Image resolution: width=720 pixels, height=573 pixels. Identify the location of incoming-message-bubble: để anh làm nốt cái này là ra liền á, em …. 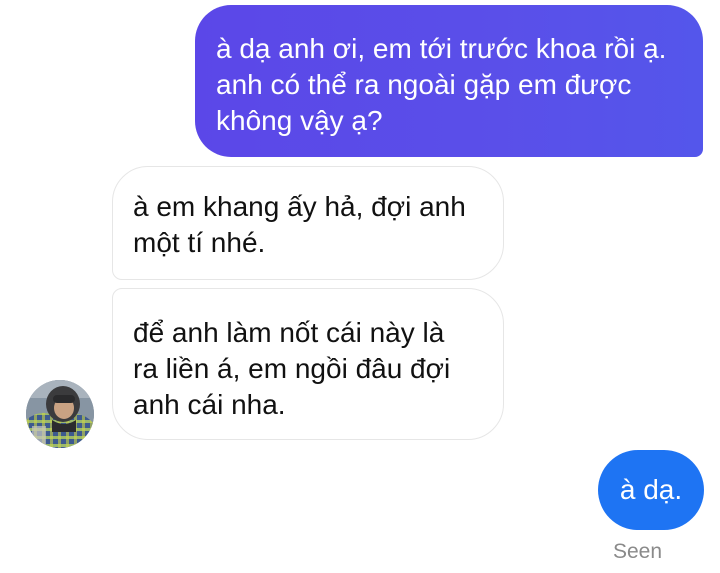
(308, 364).